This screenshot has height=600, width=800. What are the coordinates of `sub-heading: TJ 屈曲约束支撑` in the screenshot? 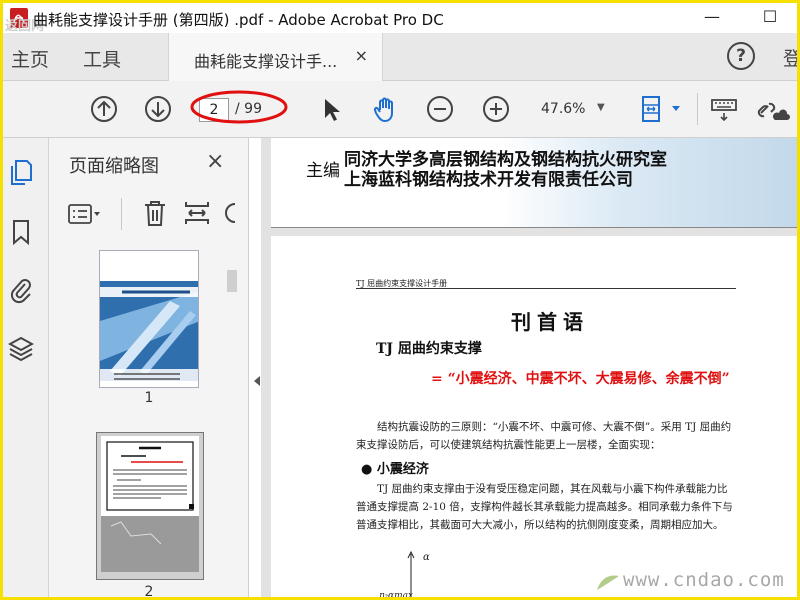 It's located at (429, 349).